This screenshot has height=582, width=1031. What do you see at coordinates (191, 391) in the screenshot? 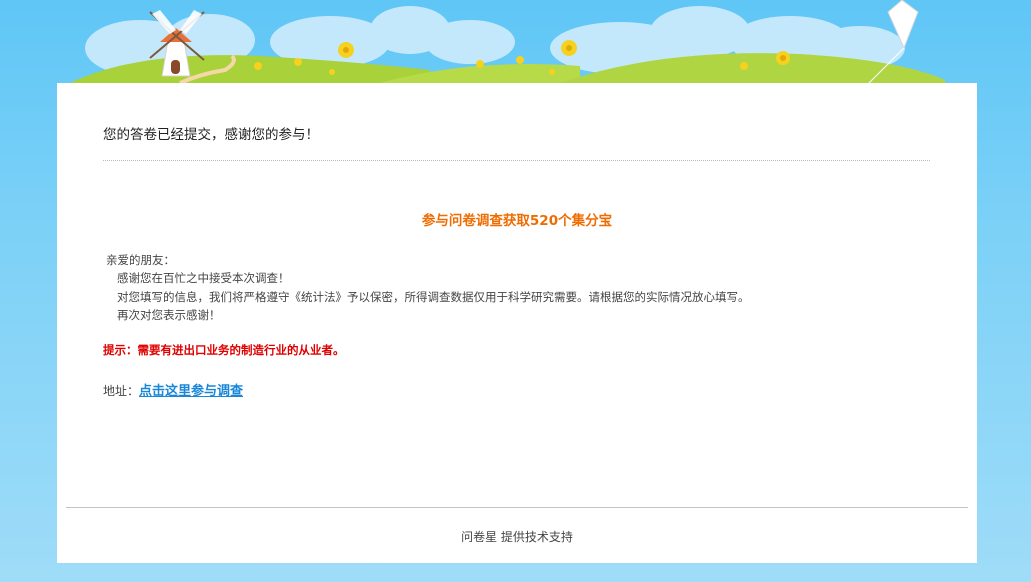
I see `survey-link: 点击这里参与调查` at bounding box center [191, 391].